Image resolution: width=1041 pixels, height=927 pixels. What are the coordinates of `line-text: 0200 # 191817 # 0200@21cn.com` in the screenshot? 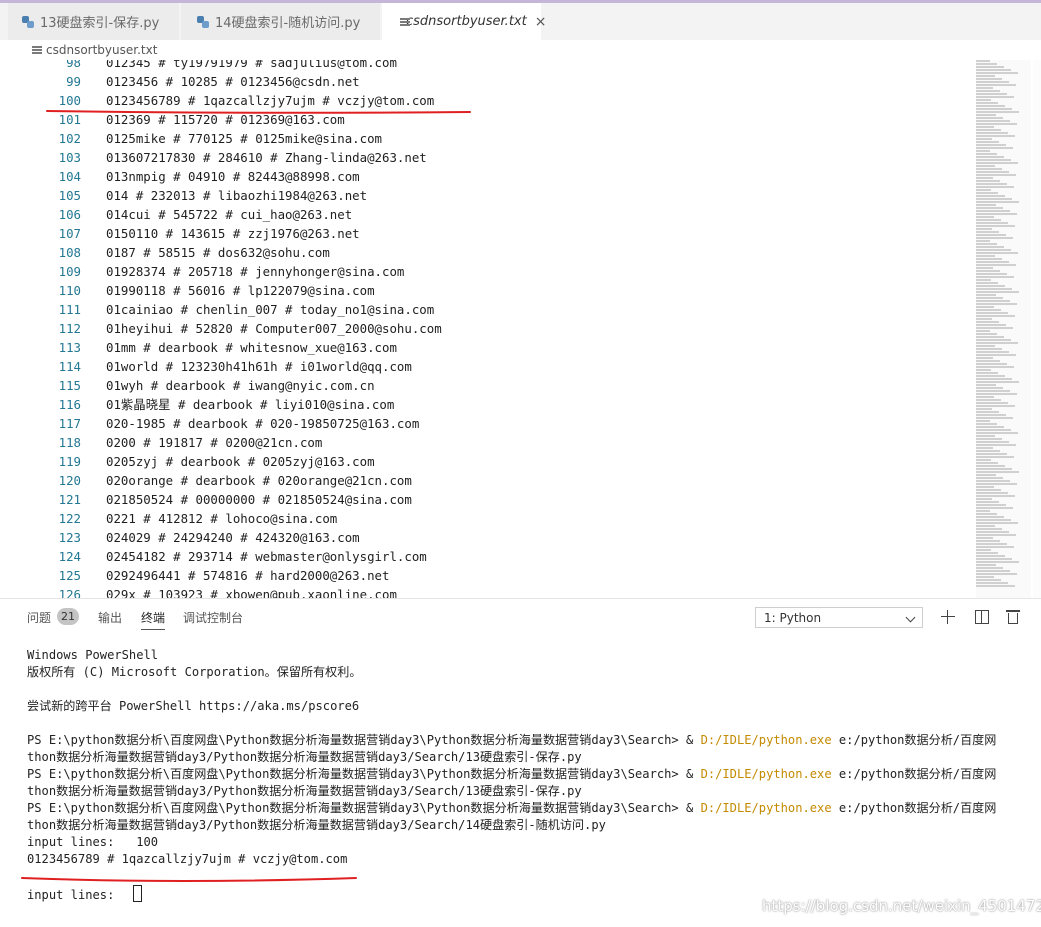 It's located at (214, 442).